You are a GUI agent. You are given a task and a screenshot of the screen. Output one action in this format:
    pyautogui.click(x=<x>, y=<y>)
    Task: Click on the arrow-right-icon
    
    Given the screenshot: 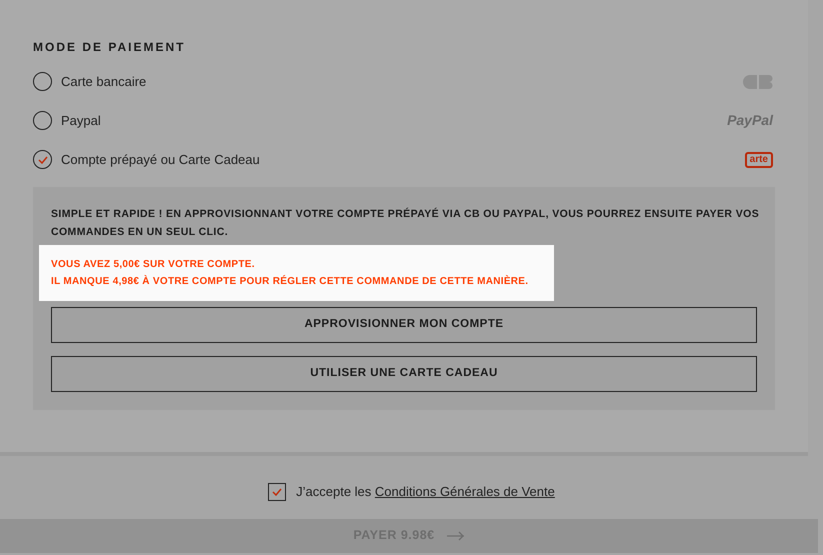 What is the action you would take?
    pyautogui.click(x=455, y=535)
    